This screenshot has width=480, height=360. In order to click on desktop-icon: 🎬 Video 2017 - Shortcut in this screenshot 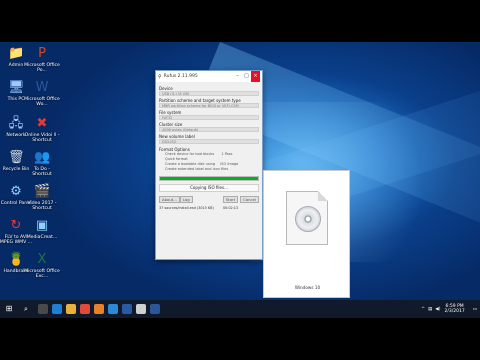, I will do `click(42, 197)`.